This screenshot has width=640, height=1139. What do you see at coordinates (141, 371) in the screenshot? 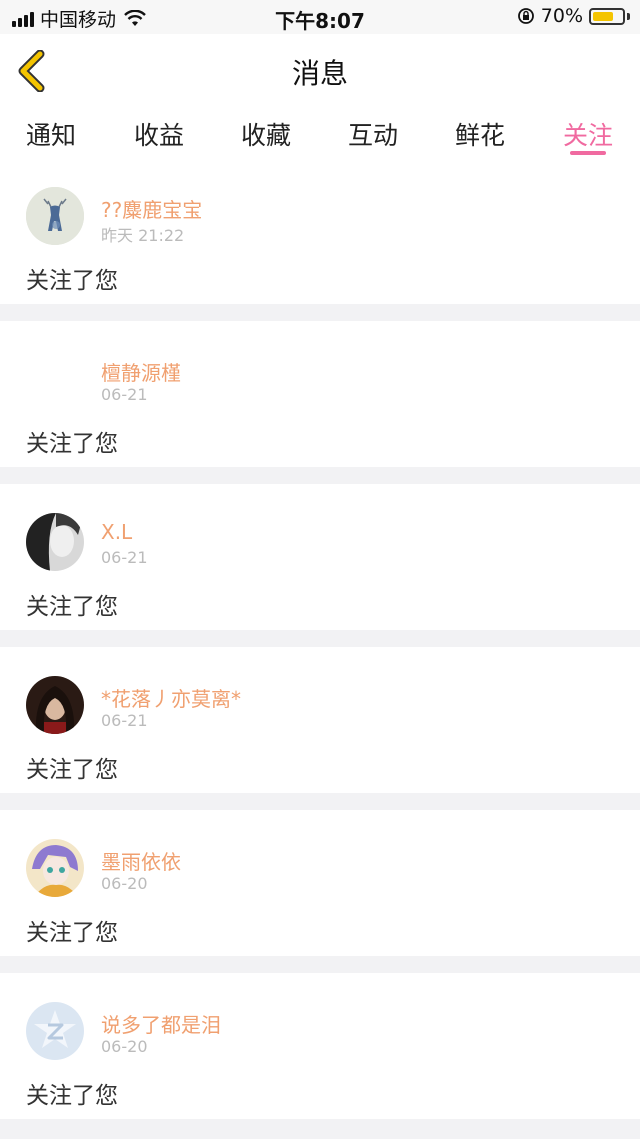
I see `username: 檀静源槿` at bounding box center [141, 371].